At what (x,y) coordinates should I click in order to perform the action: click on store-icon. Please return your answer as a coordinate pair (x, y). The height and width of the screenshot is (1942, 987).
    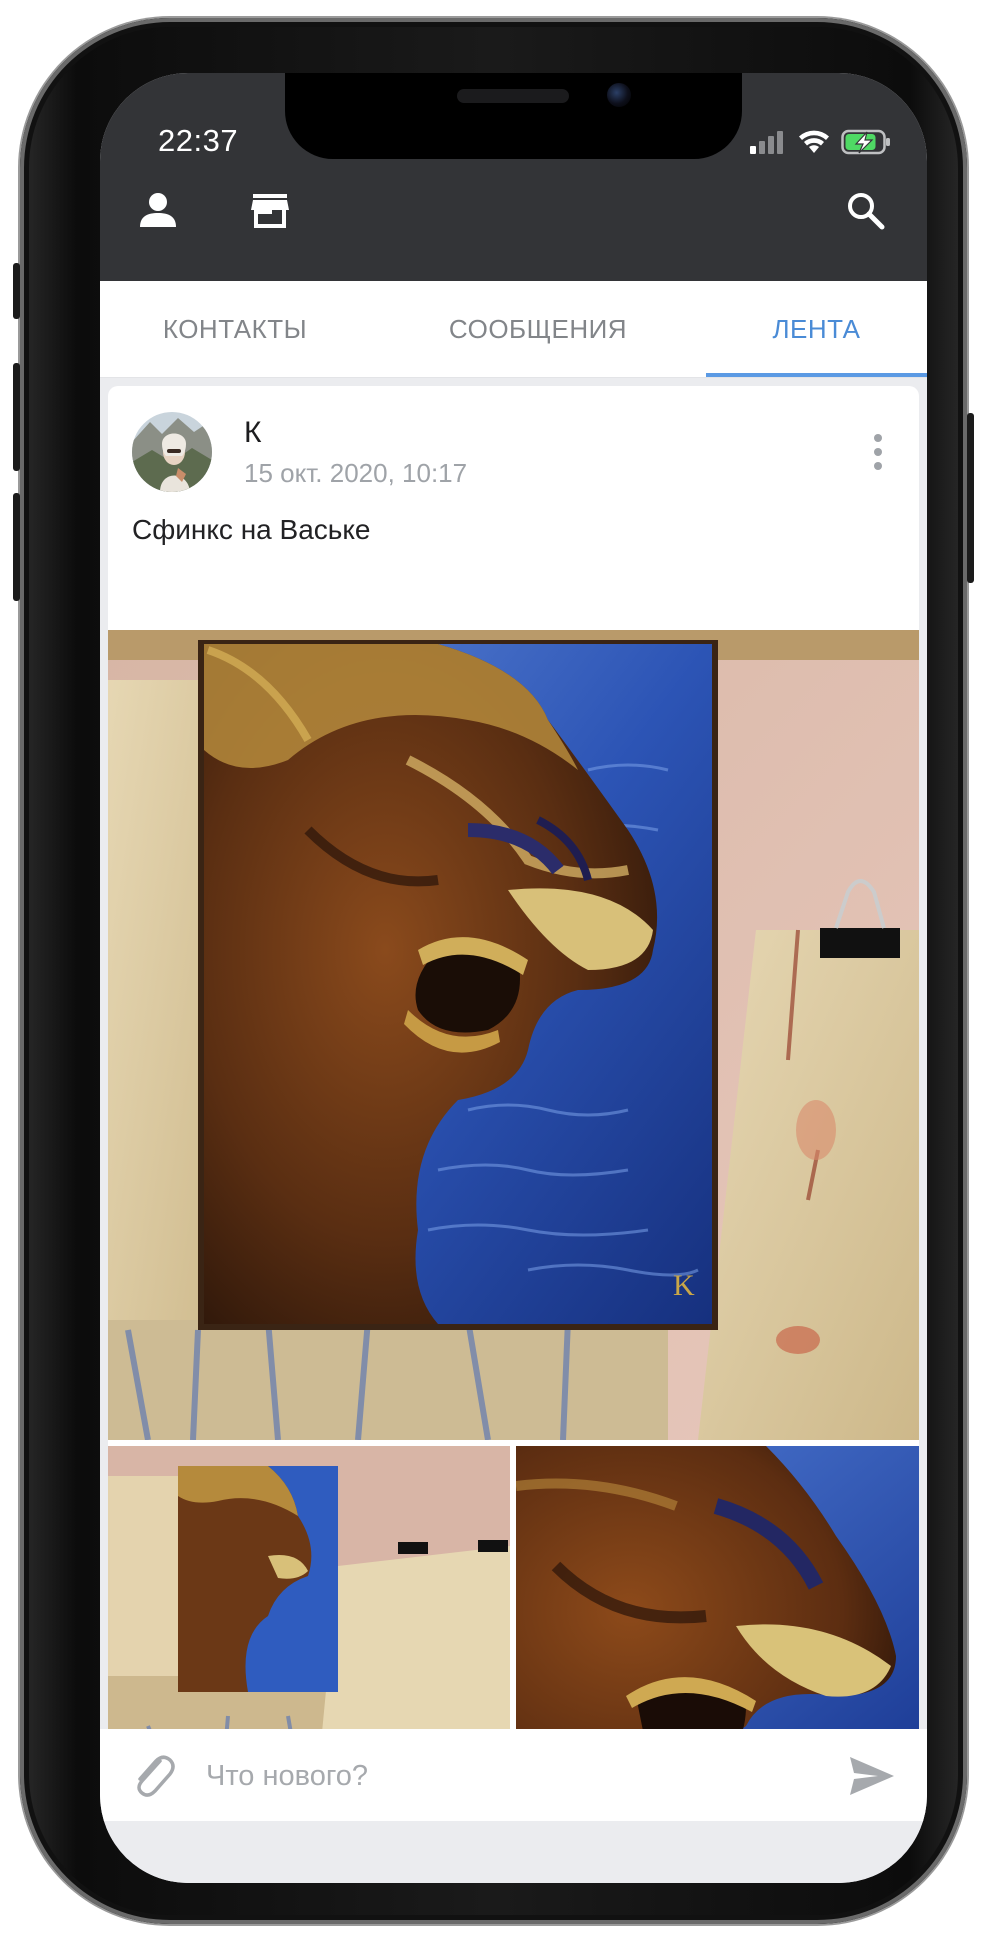
    Looking at the image, I should click on (270, 211).